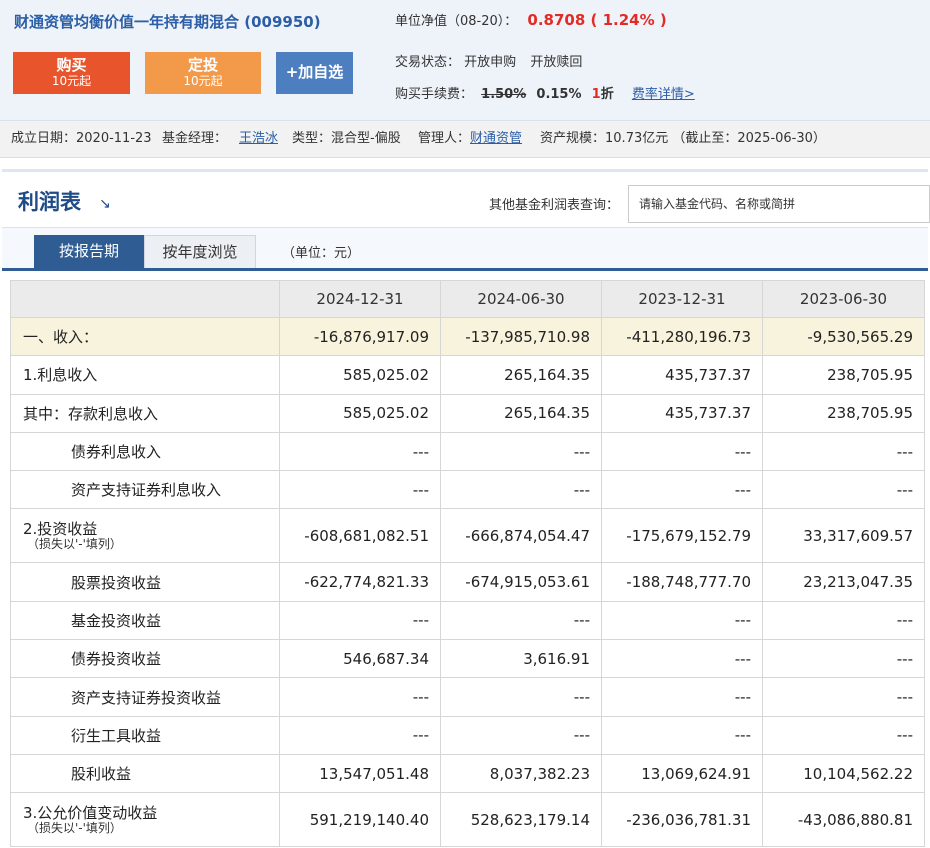 The height and width of the screenshot is (848, 930). I want to click on fixed-investment-button: 定投 10元起, so click(203, 73).